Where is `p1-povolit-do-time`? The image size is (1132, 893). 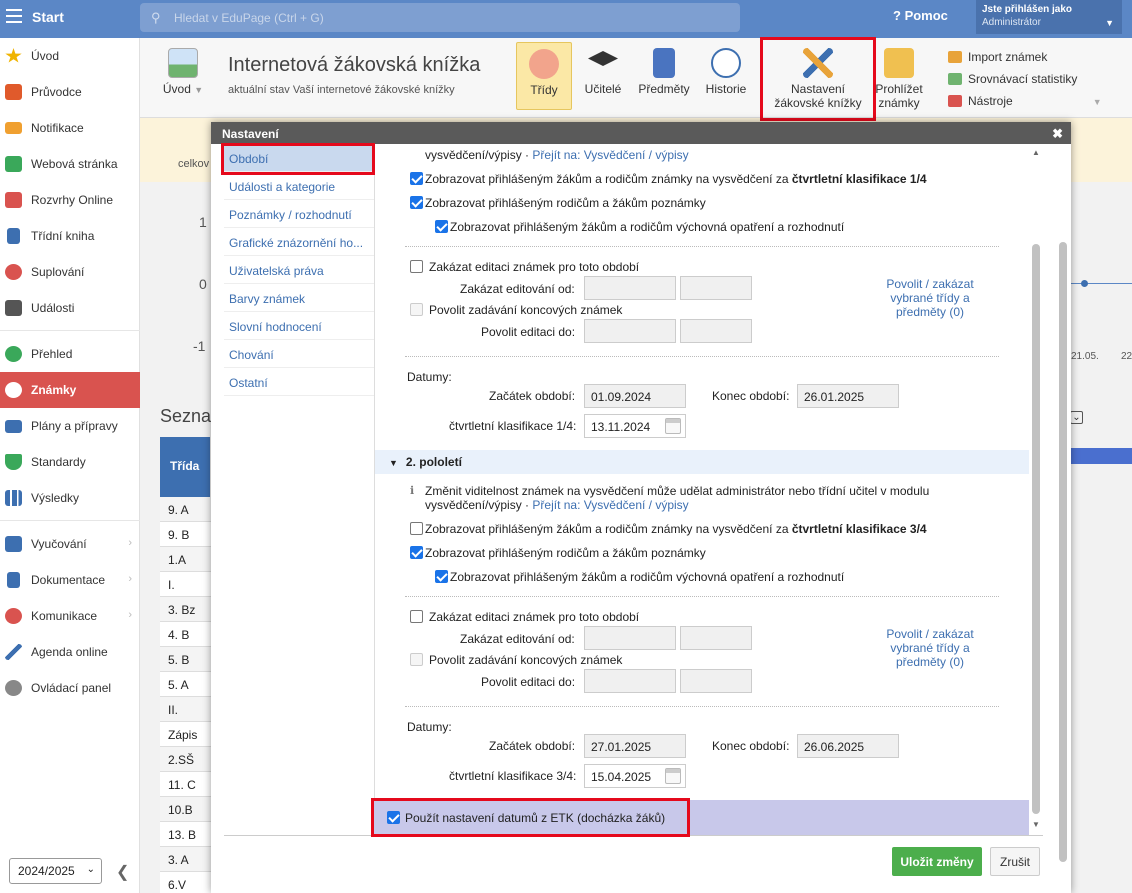
p1-povolit-do-time is located at coordinates (716, 331).